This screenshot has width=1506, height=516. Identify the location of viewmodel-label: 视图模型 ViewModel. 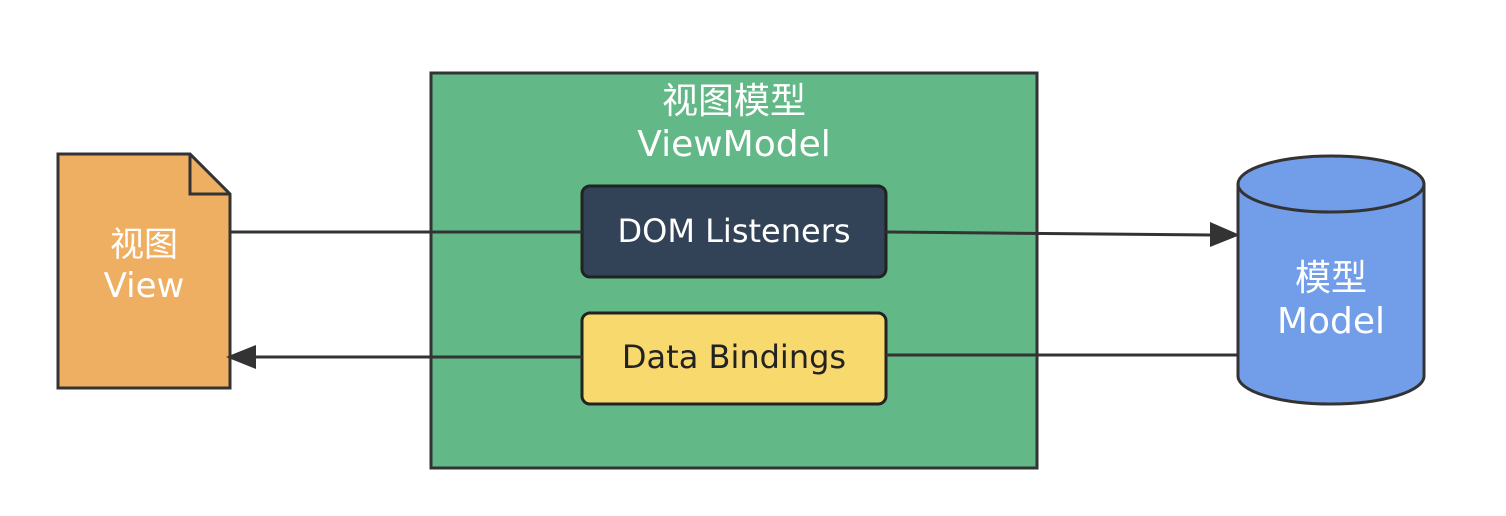
(734, 123).